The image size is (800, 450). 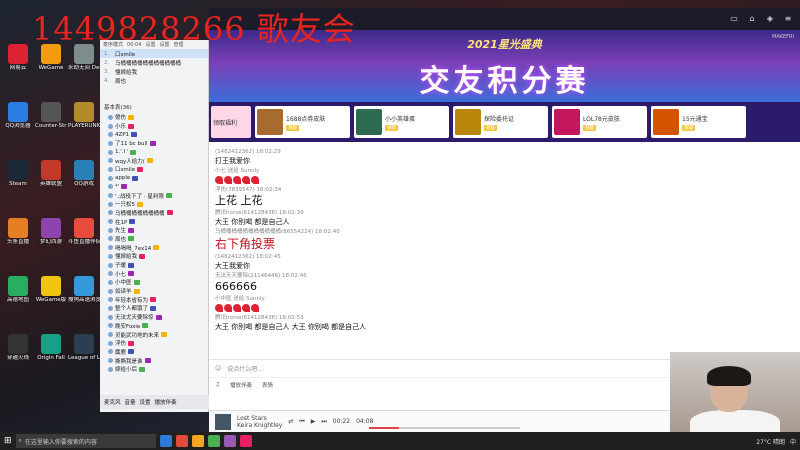 I want to click on user-item: 子暖, so click(x=154, y=265).